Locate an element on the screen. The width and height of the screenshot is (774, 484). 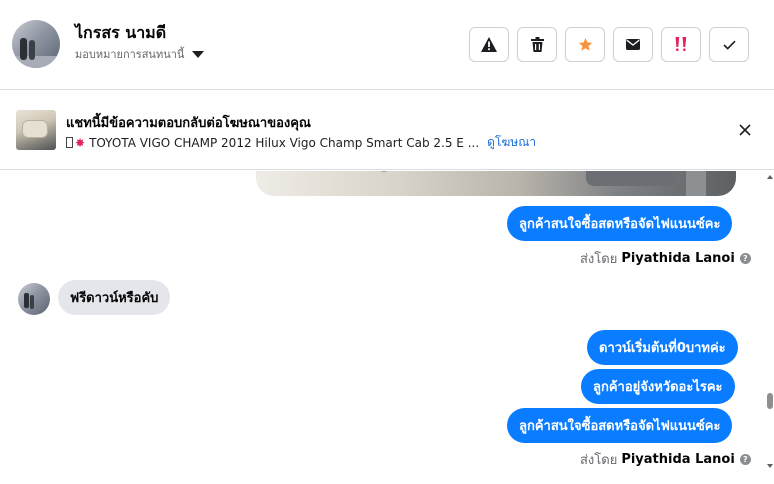
scrollbar-thumb is located at coordinates (770, 401).